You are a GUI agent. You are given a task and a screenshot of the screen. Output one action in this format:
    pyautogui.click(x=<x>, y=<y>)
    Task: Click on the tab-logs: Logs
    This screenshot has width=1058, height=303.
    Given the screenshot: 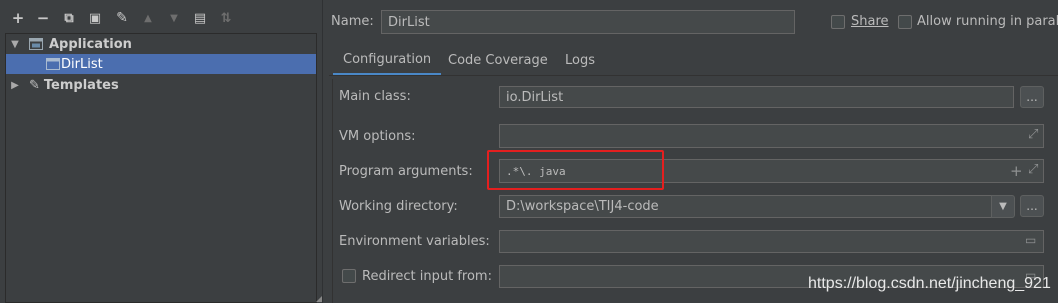 What is the action you would take?
    pyautogui.click(x=580, y=60)
    